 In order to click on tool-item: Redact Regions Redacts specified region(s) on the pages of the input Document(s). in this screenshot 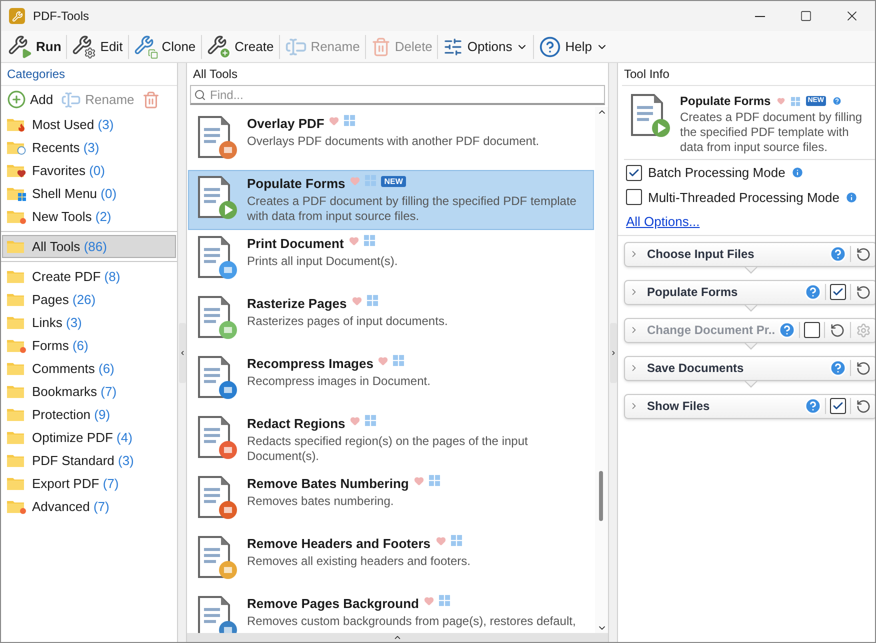, I will do `click(391, 440)`.